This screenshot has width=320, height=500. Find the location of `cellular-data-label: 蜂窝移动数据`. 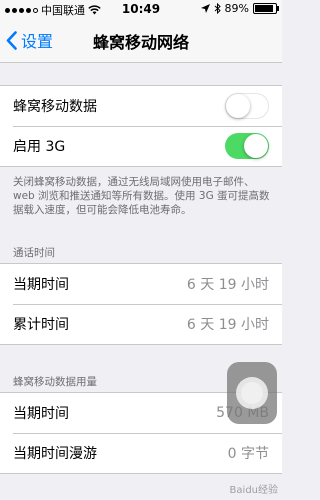

cellular-data-label: 蜂窝移动数据 is located at coordinates (55, 107).